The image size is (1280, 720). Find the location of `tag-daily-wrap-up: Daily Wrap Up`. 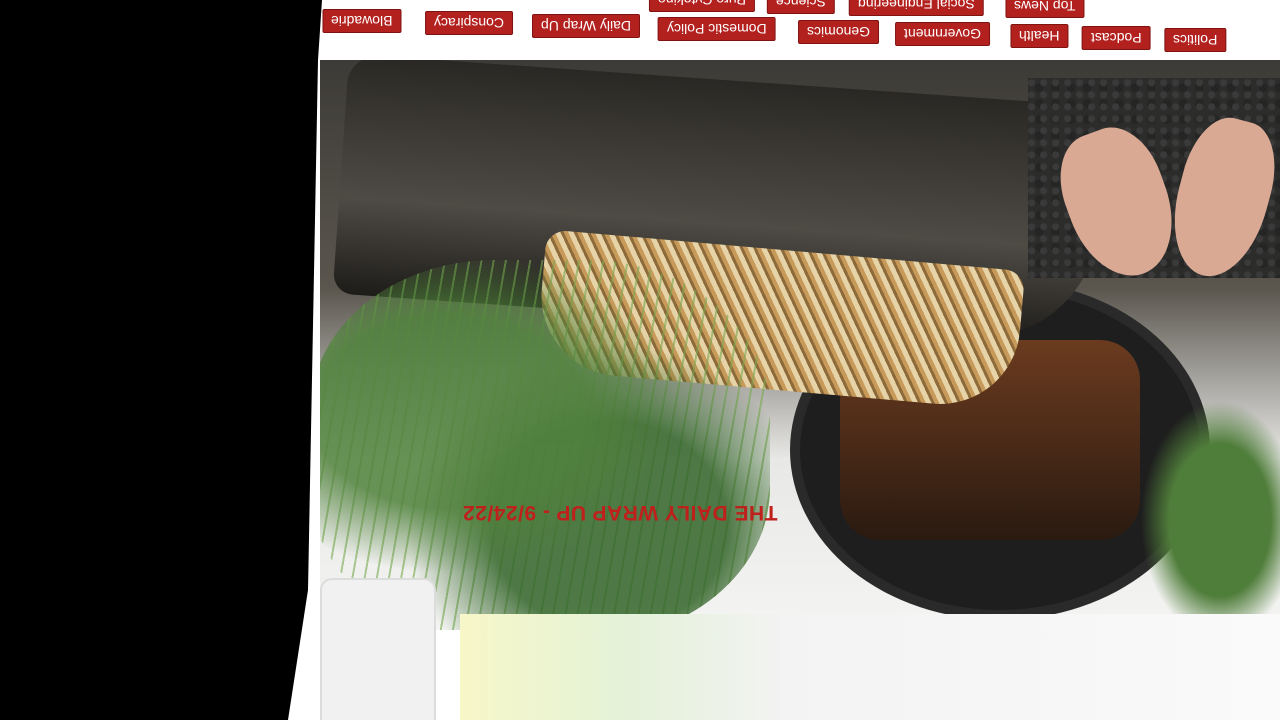

tag-daily-wrap-up: Daily Wrap Up is located at coordinates (586, 26).